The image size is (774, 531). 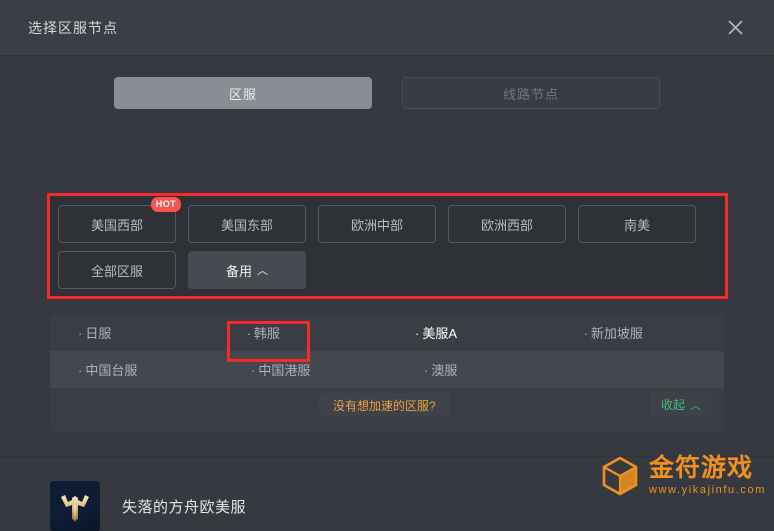 I want to click on window-titlebar: 选择区服节点, so click(x=387, y=28).